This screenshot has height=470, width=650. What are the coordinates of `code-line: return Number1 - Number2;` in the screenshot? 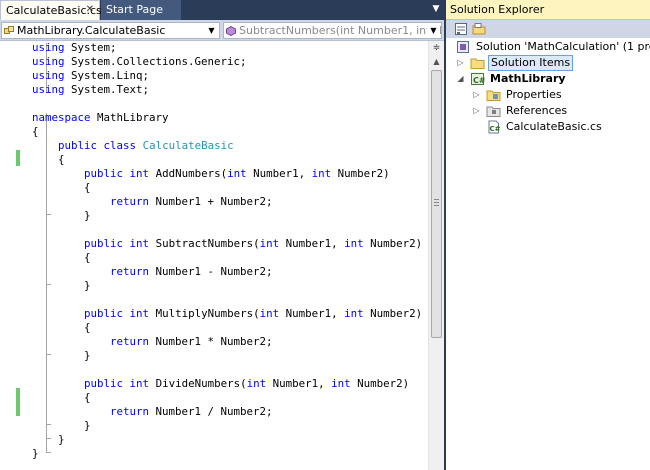 It's located at (152, 272).